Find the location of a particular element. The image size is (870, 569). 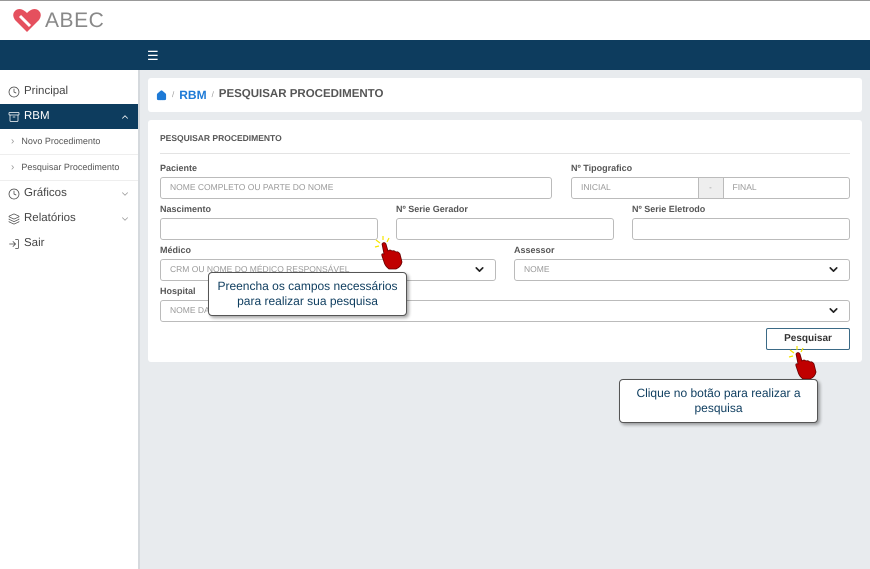

sidebar-item: RBM is located at coordinates (69, 116).